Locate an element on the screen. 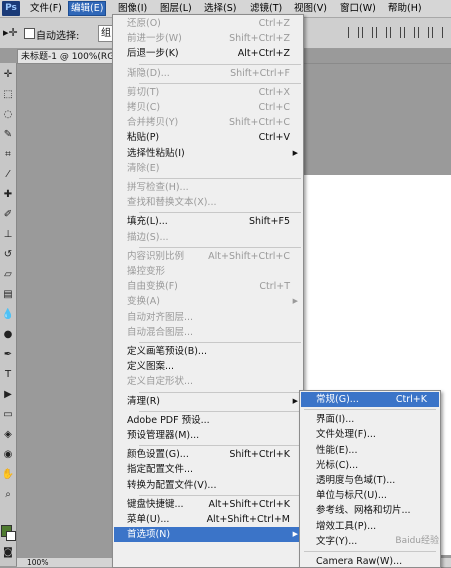 This screenshot has height=568, width=451. history-brush-icon: ↺ is located at coordinates (8, 255).